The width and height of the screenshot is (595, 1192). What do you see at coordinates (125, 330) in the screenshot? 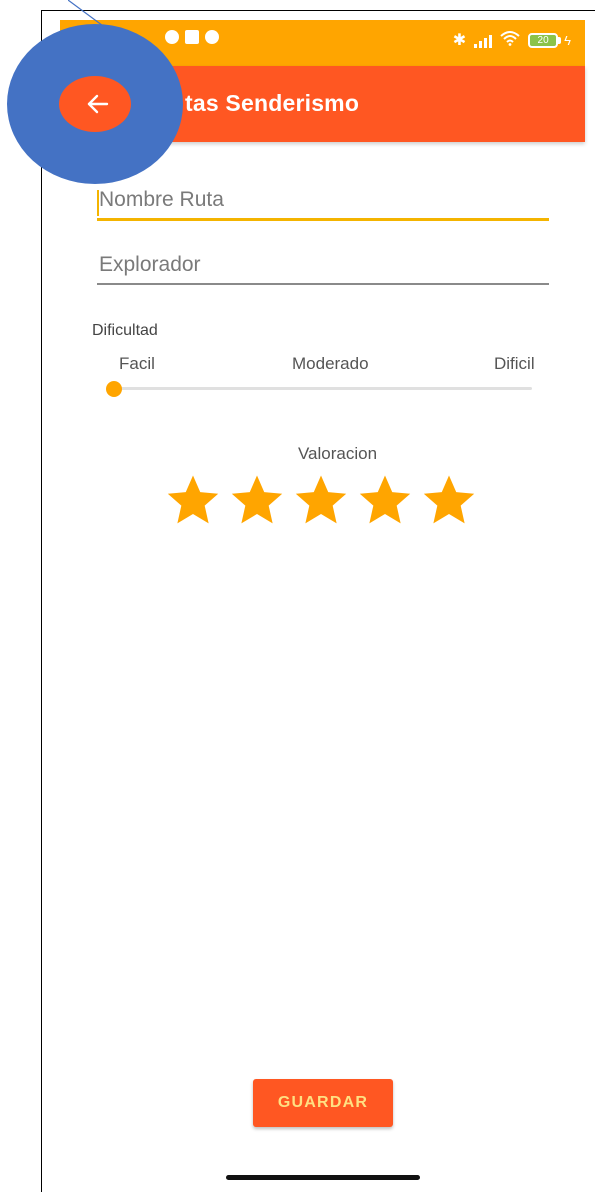
I see `difficulty-label: Dificultad` at bounding box center [125, 330].